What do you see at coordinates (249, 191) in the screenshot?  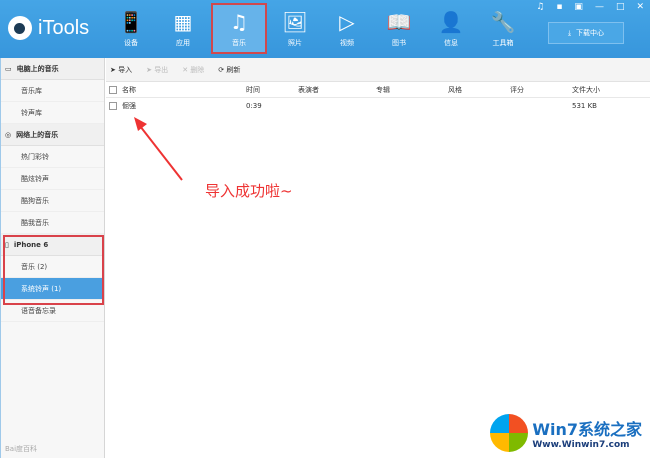 I see `annotation-text: 导入成功啦~` at bounding box center [249, 191].